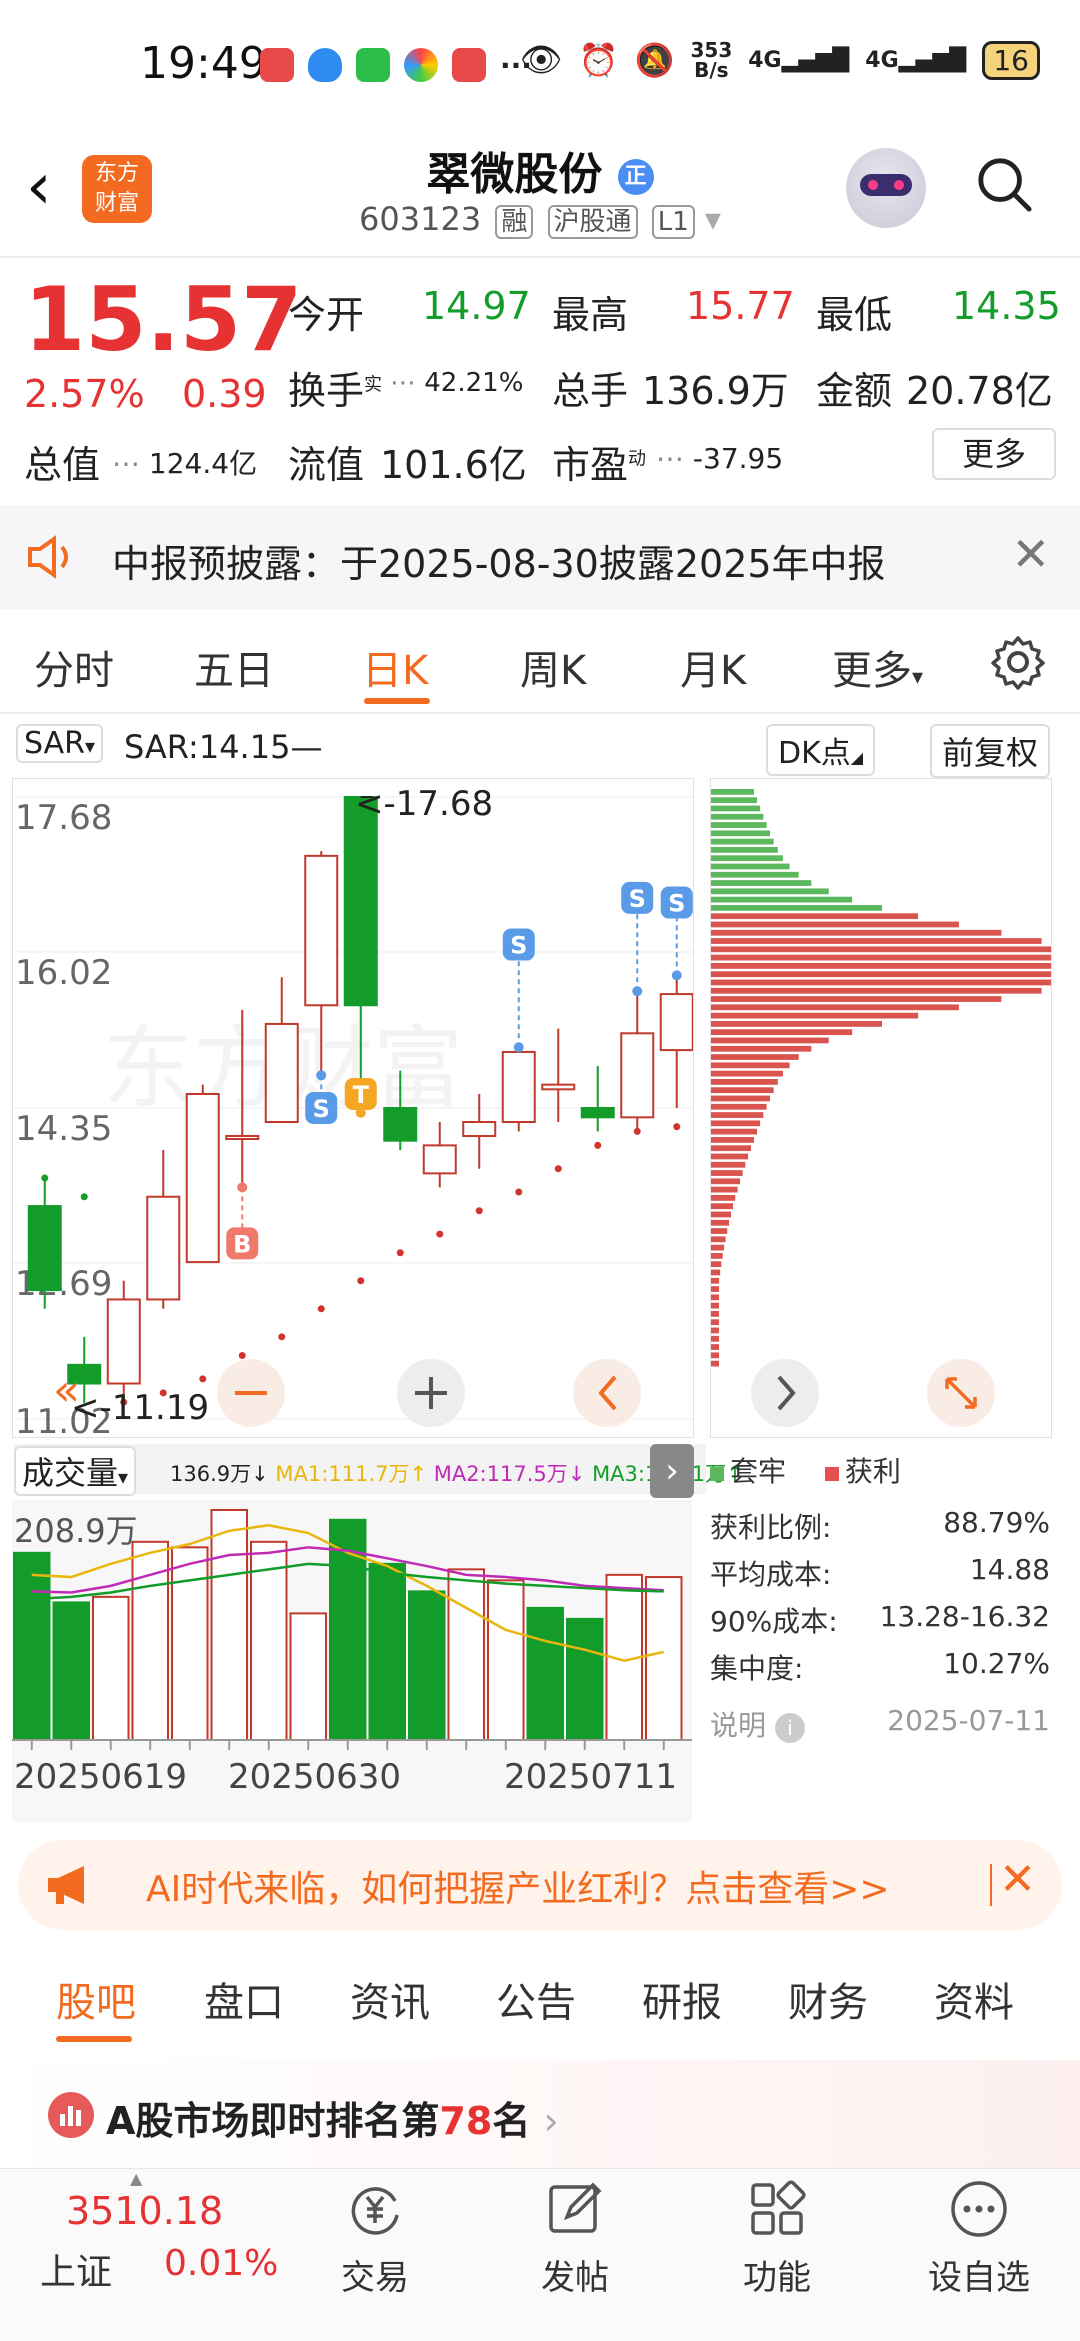  I want to click on tab-more: 更多▾, so click(877, 667).